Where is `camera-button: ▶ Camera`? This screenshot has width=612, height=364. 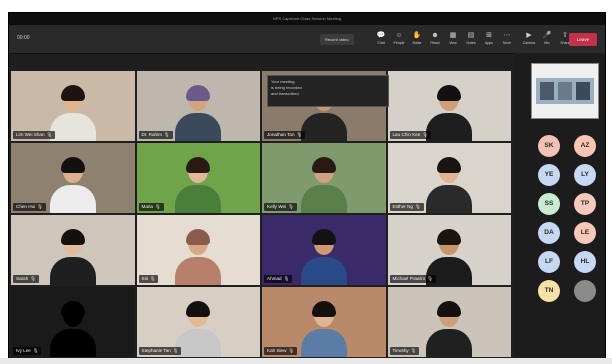 camera-button: ▶ Camera is located at coordinates (529, 40).